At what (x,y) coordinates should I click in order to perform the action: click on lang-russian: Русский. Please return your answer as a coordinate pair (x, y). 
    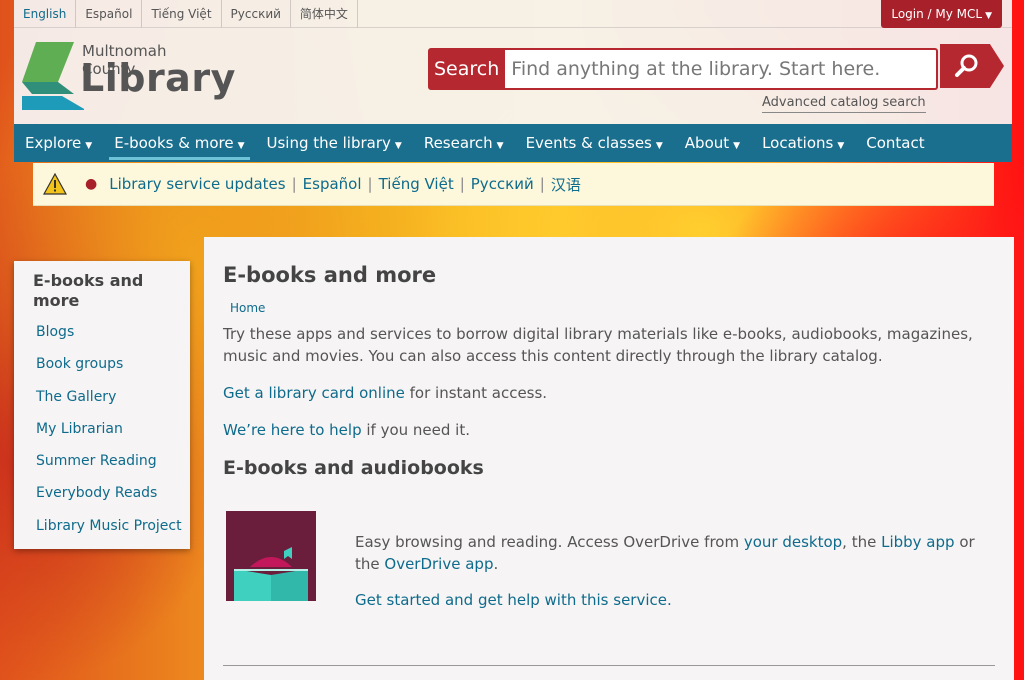
    Looking at the image, I should click on (256, 14).